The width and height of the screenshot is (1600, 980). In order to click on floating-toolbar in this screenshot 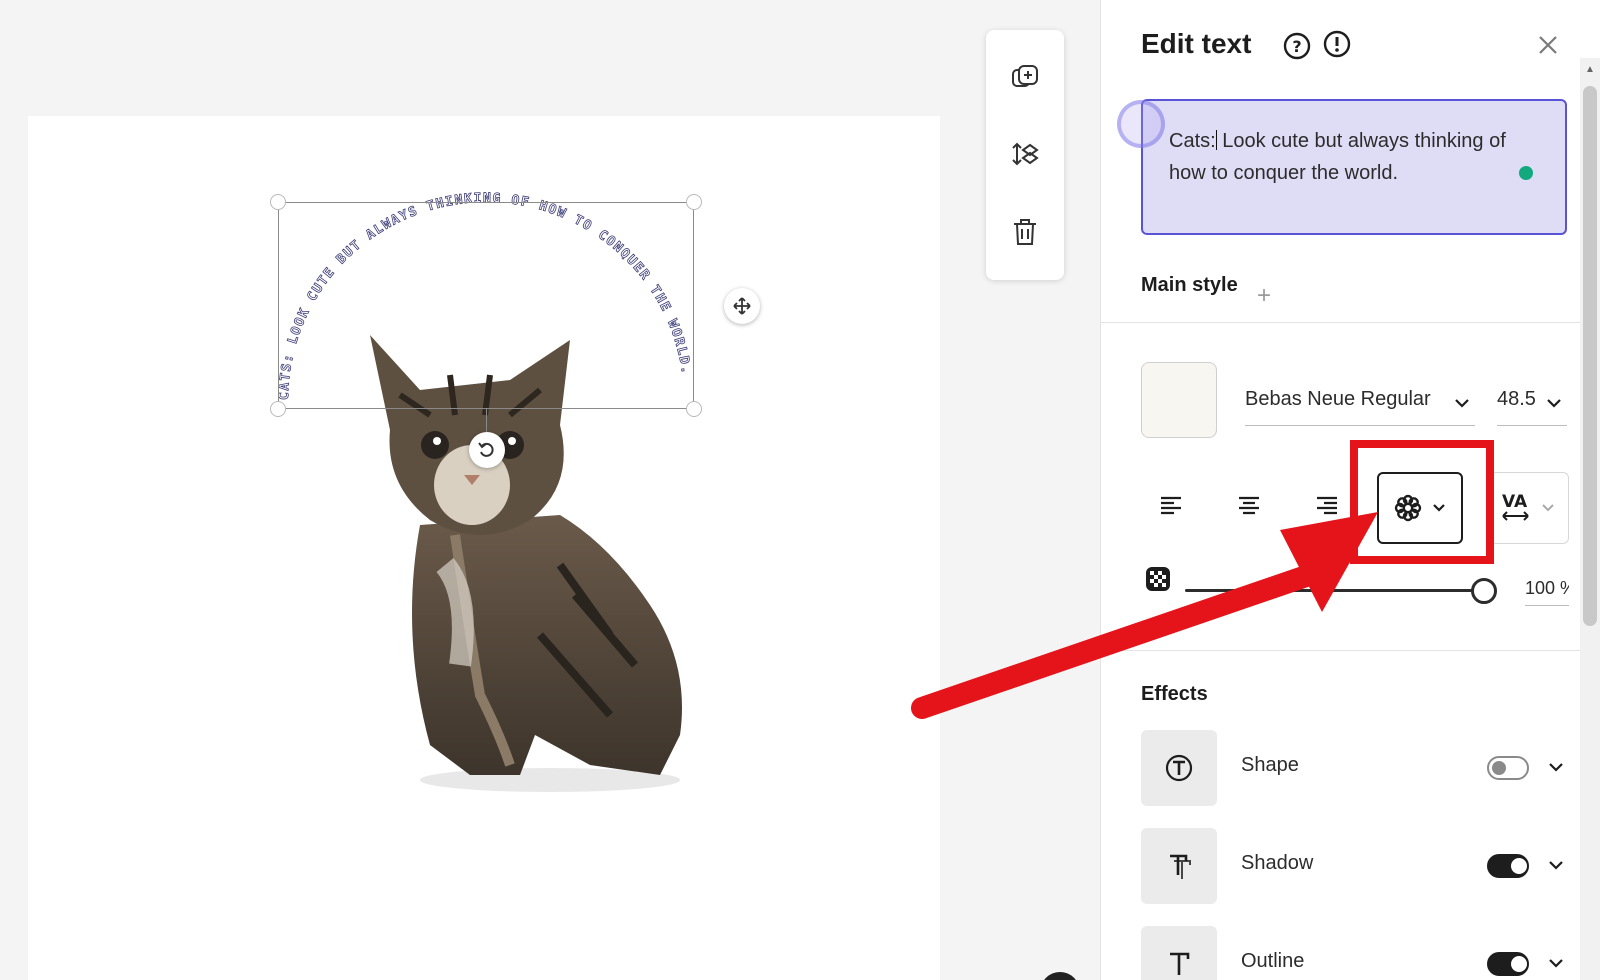, I will do `click(1025, 155)`.